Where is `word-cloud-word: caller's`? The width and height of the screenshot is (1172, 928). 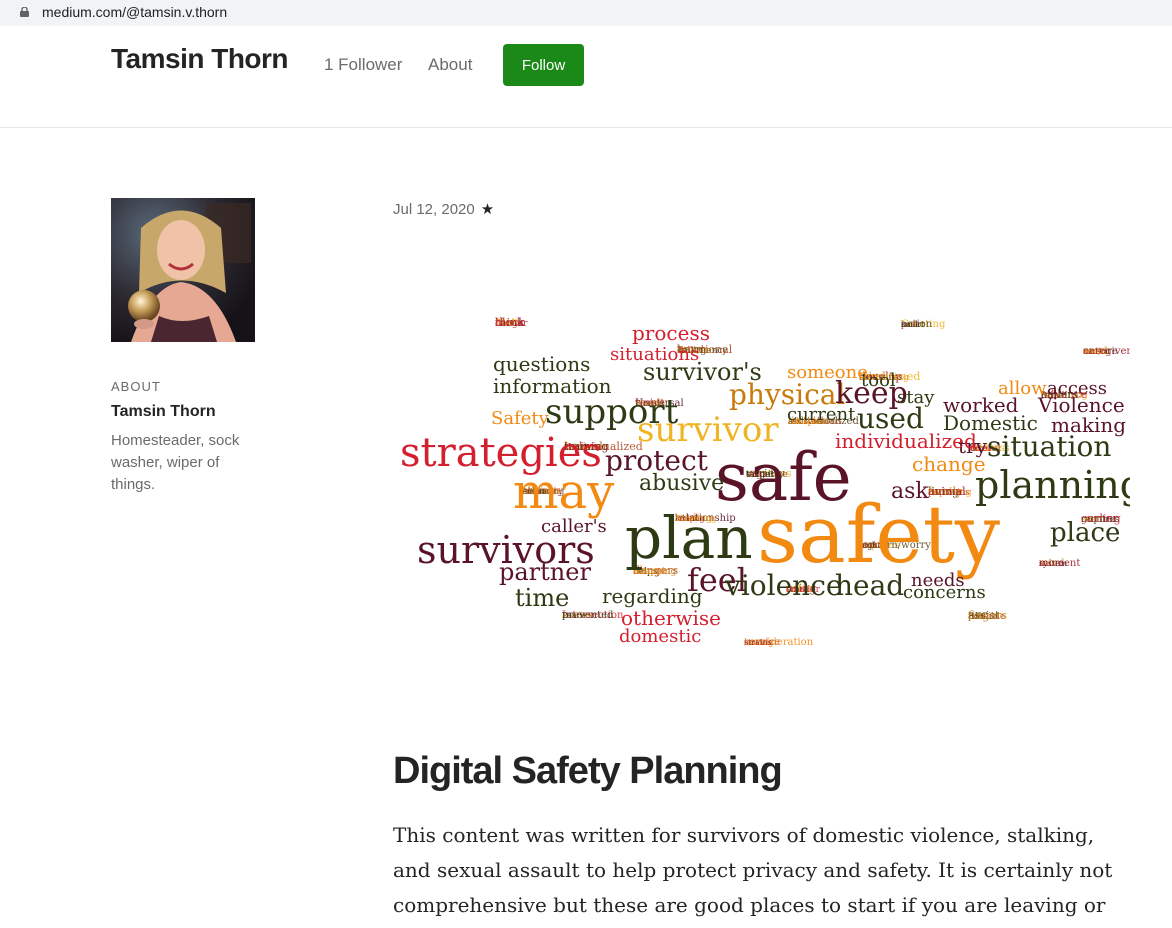 word-cloud-word: caller's is located at coordinates (574, 526).